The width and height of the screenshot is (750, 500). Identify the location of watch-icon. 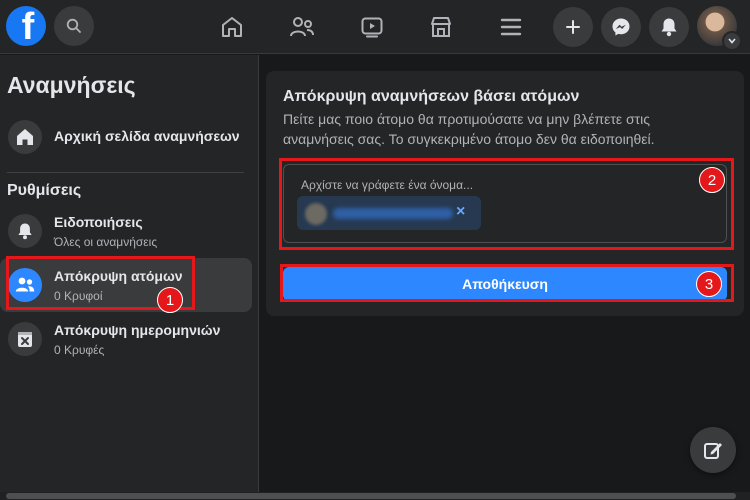
(372, 27).